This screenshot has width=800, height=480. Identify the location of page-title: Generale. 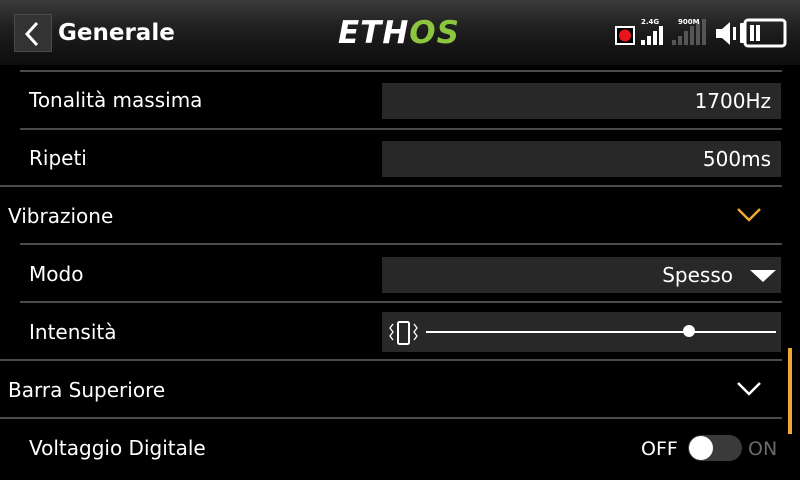
(116, 33).